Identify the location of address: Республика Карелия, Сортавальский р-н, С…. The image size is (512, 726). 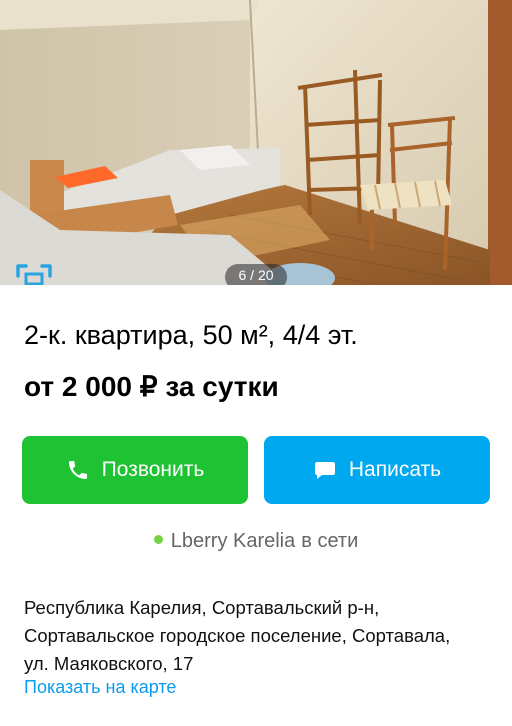
(259, 636).